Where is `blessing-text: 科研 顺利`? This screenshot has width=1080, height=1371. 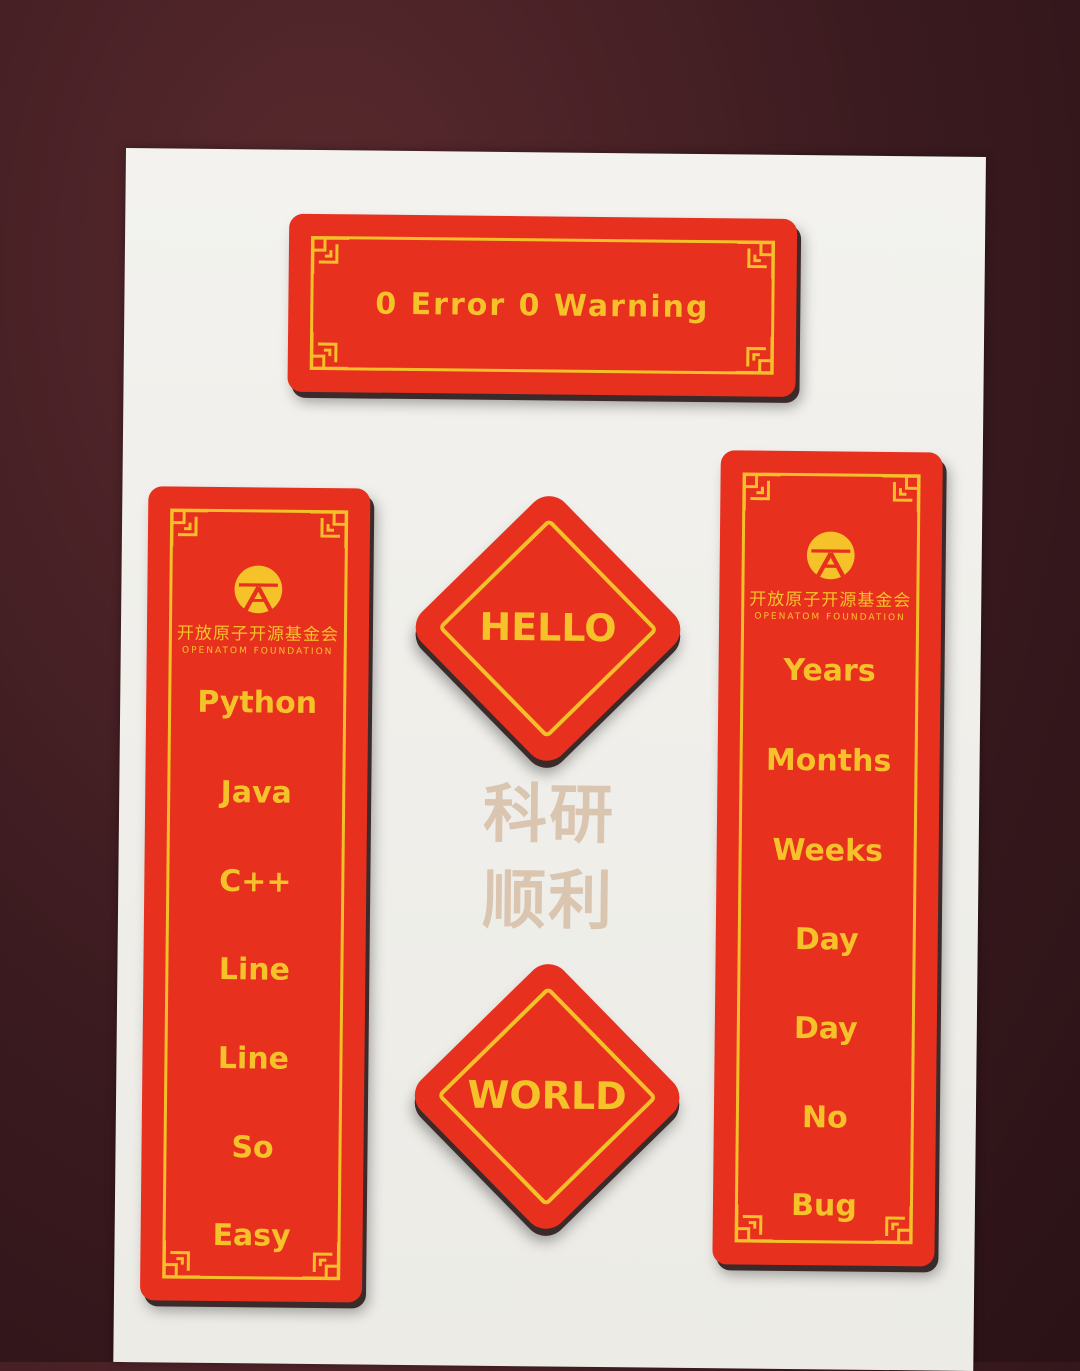
blessing-text: 科研 顺利 is located at coordinates (549, 858).